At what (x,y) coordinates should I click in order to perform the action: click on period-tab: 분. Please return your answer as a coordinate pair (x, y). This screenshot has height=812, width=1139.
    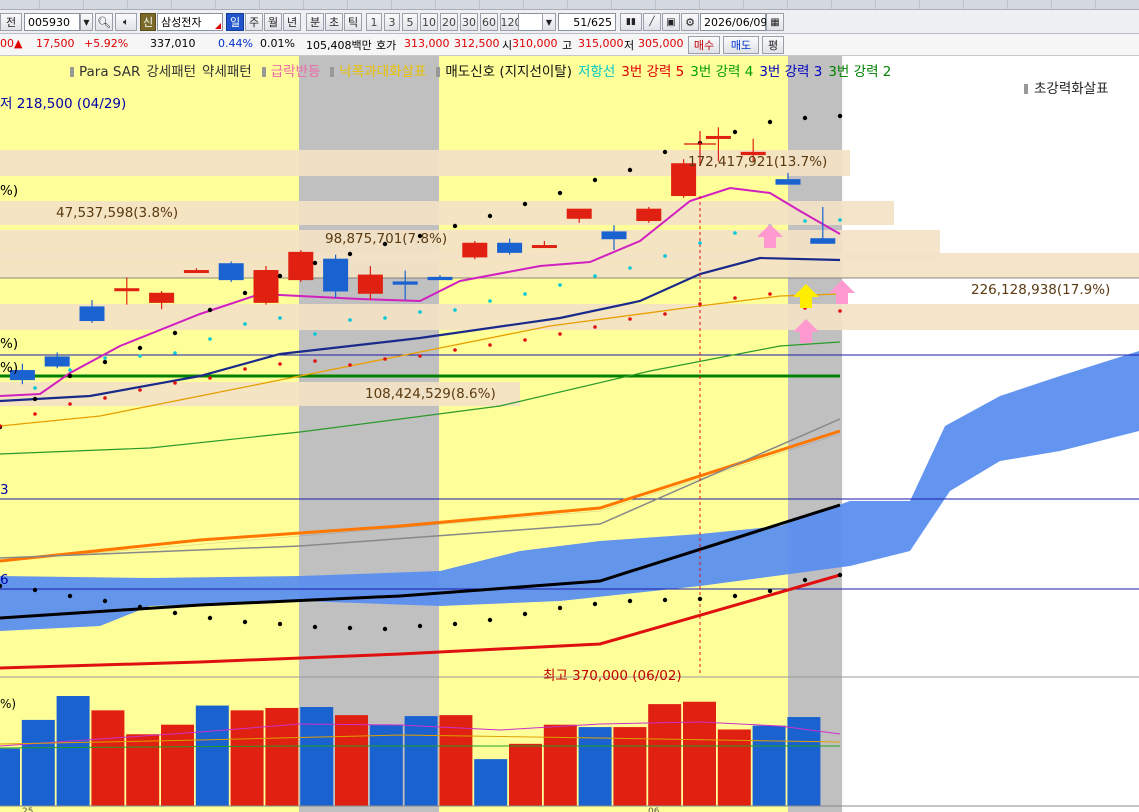
    Looking at the image, I should click on (315, 22).